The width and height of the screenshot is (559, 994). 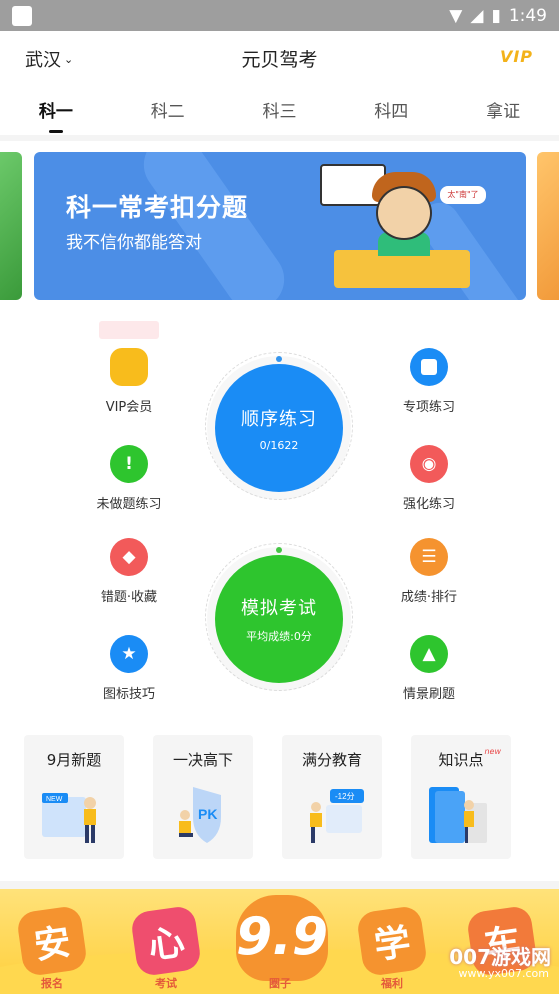 I want to click on nav-glyph-nine: 9.9, so click(x=282, y=938).